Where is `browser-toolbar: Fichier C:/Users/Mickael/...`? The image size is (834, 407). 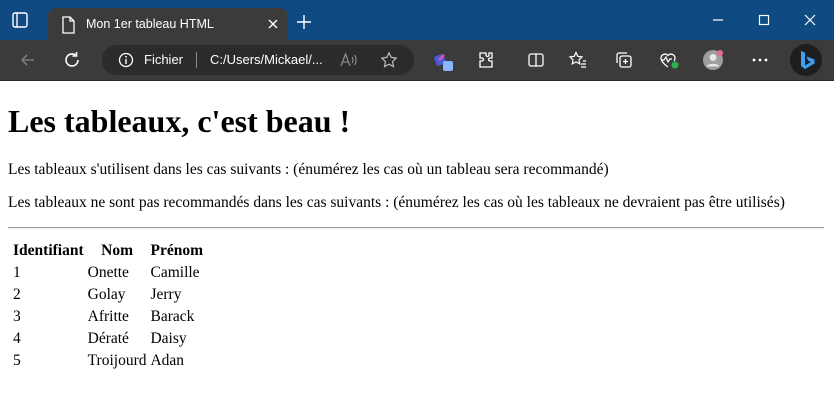 browser-toolbar: Fichier C:/Users/Mickael/... is located at coordinates (417, 60).